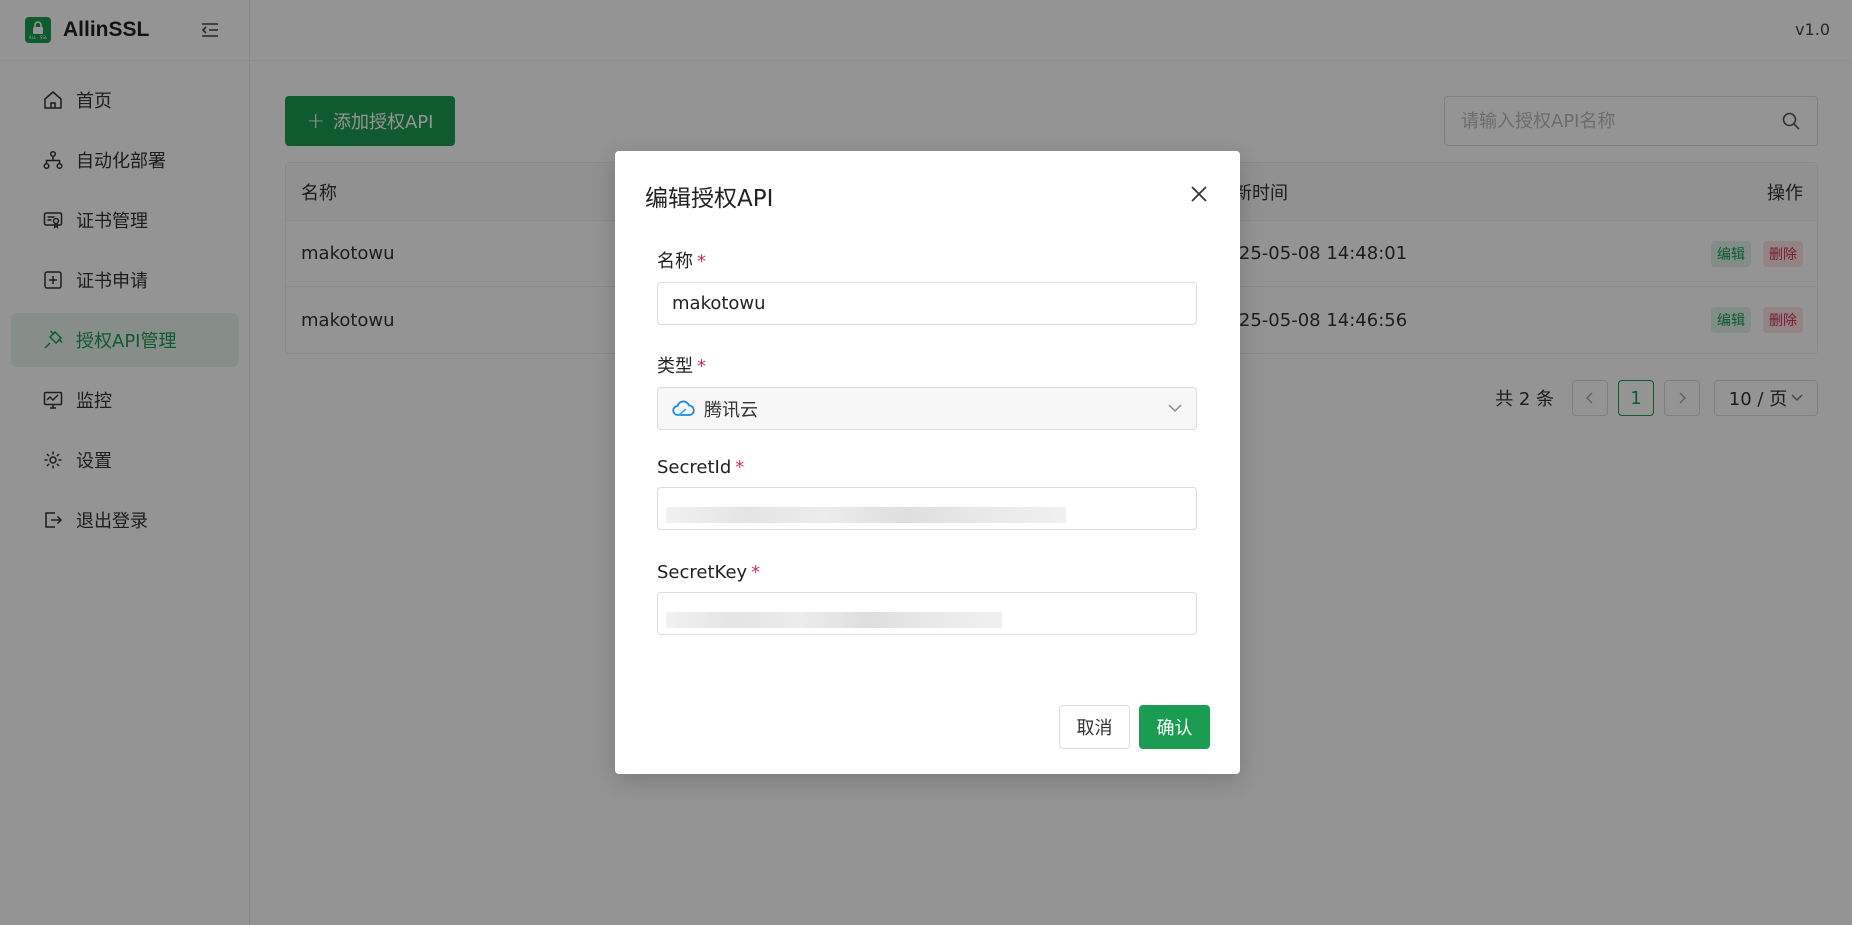  I want to click on dialog-footer: 取消 确认, so click(1134, 727).